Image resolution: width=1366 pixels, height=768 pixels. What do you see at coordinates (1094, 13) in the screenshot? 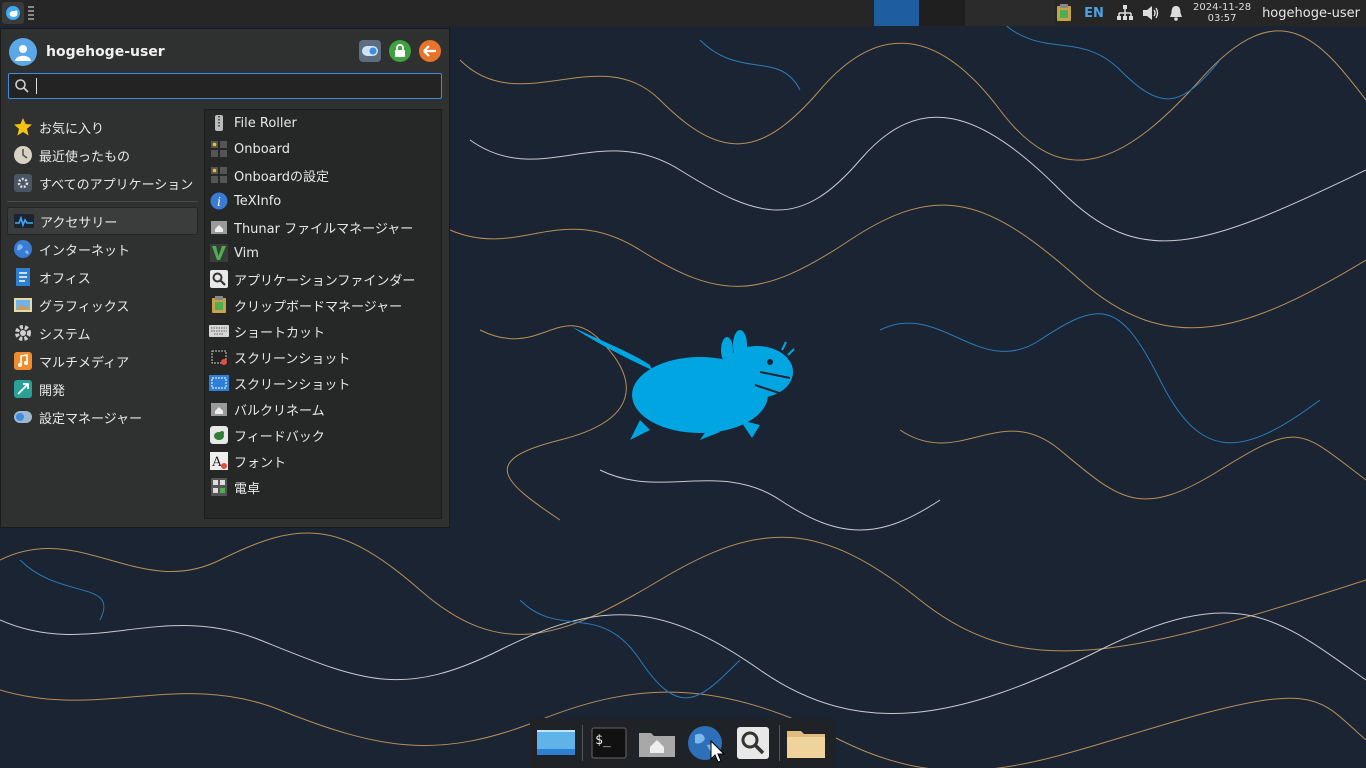
I see `keyboard-layout-indicator: EN` at bounding box center [1094, 13].